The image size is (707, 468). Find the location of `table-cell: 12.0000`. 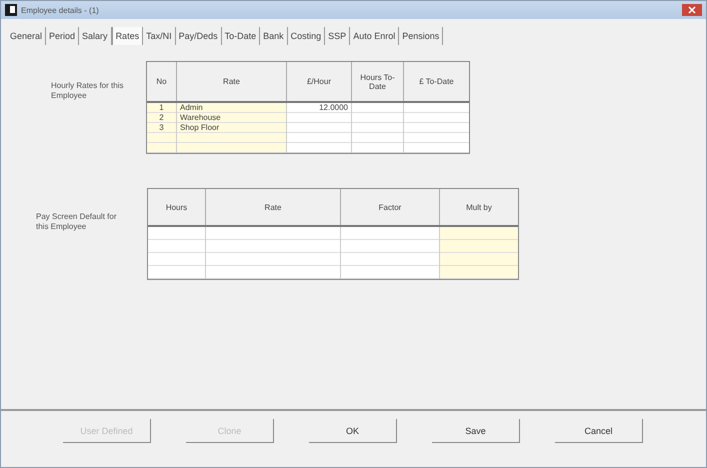

table-cell: 12.0000 is located at coordinates (333, 107).